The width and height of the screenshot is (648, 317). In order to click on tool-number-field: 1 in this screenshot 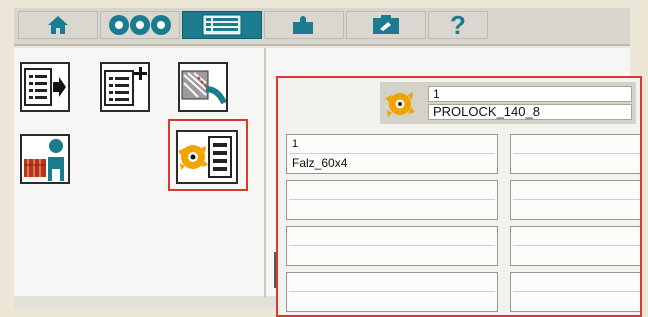, I will do `click(530, 94)`.